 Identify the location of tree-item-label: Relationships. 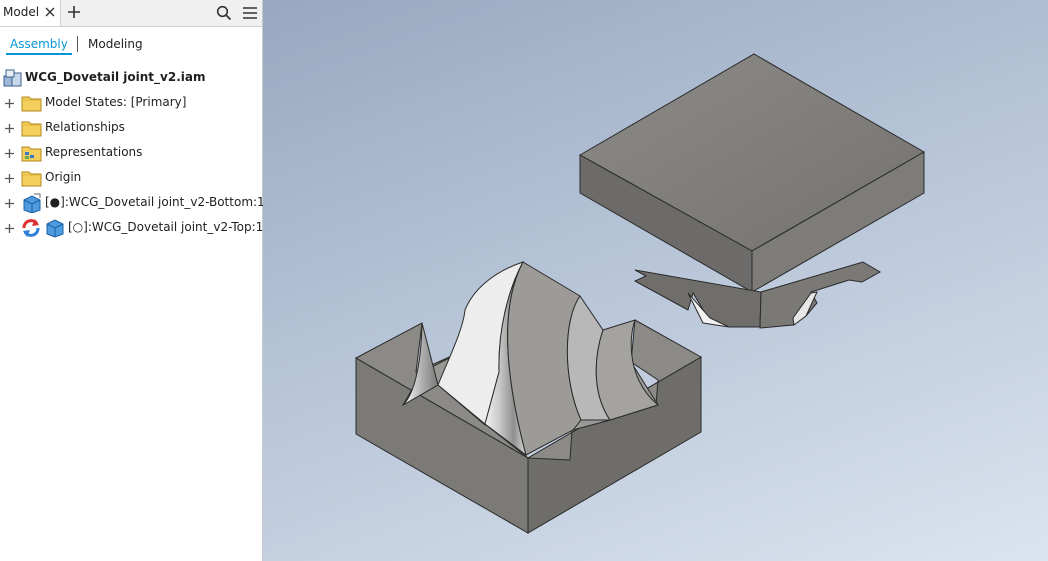
(85, 127).